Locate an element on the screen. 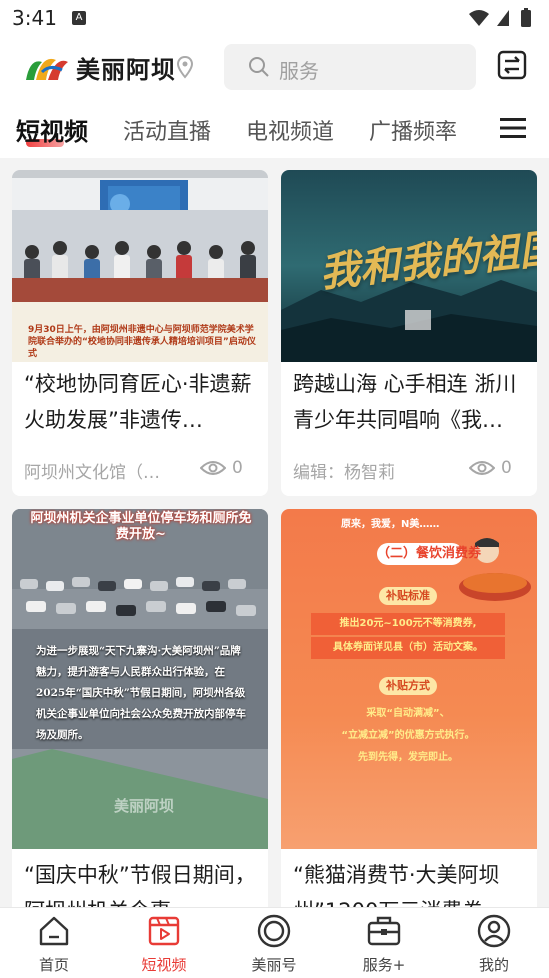  nav-service: 服务+ is located at coordinates (384, 944).